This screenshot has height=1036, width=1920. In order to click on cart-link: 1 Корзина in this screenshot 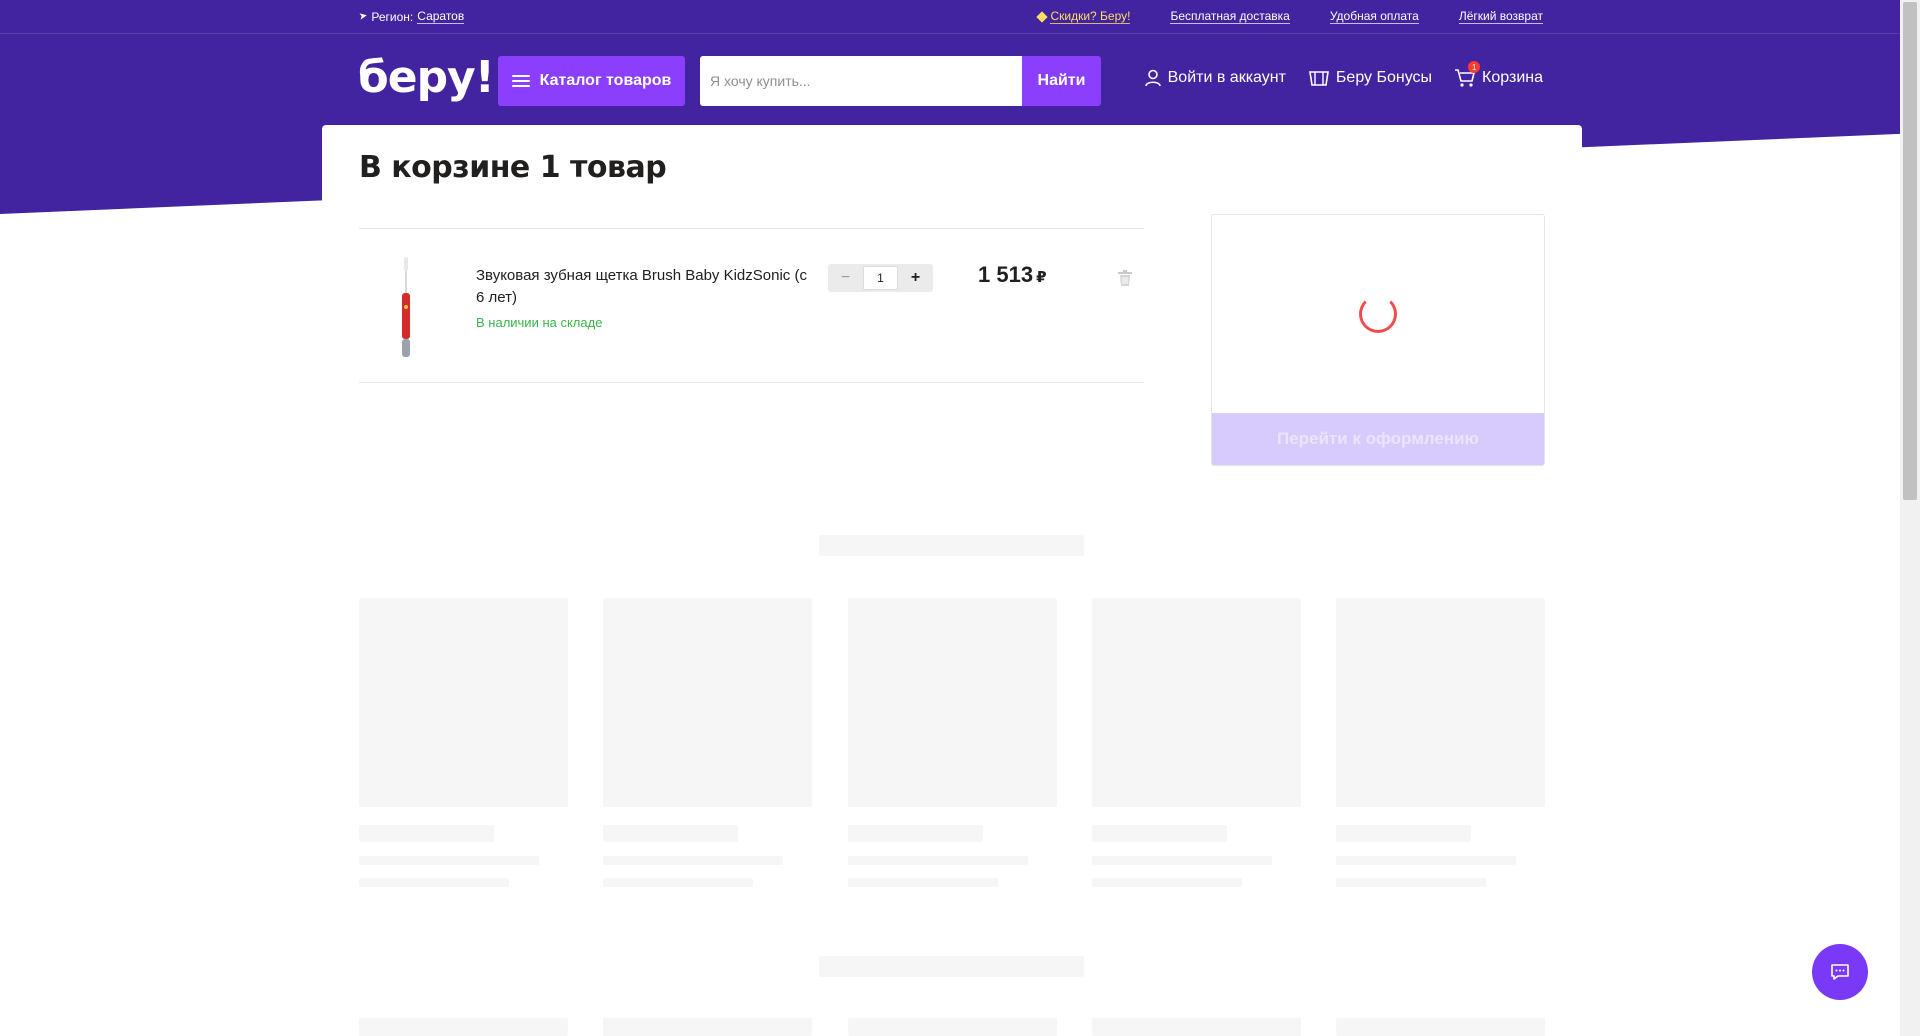, I will do `click(1498, 74)`.